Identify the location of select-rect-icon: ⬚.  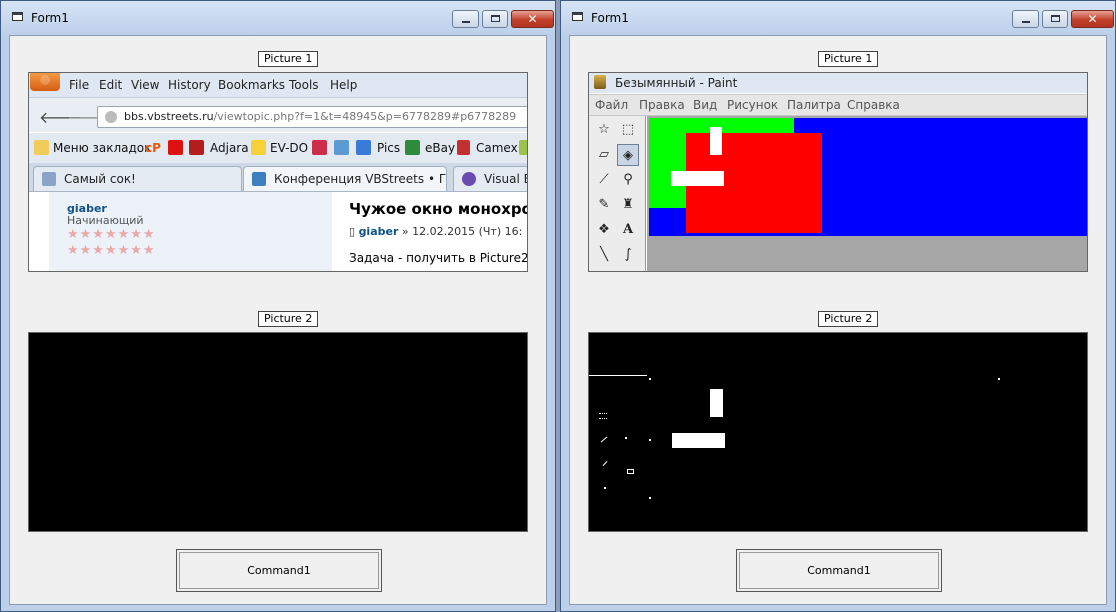
(628, 129).